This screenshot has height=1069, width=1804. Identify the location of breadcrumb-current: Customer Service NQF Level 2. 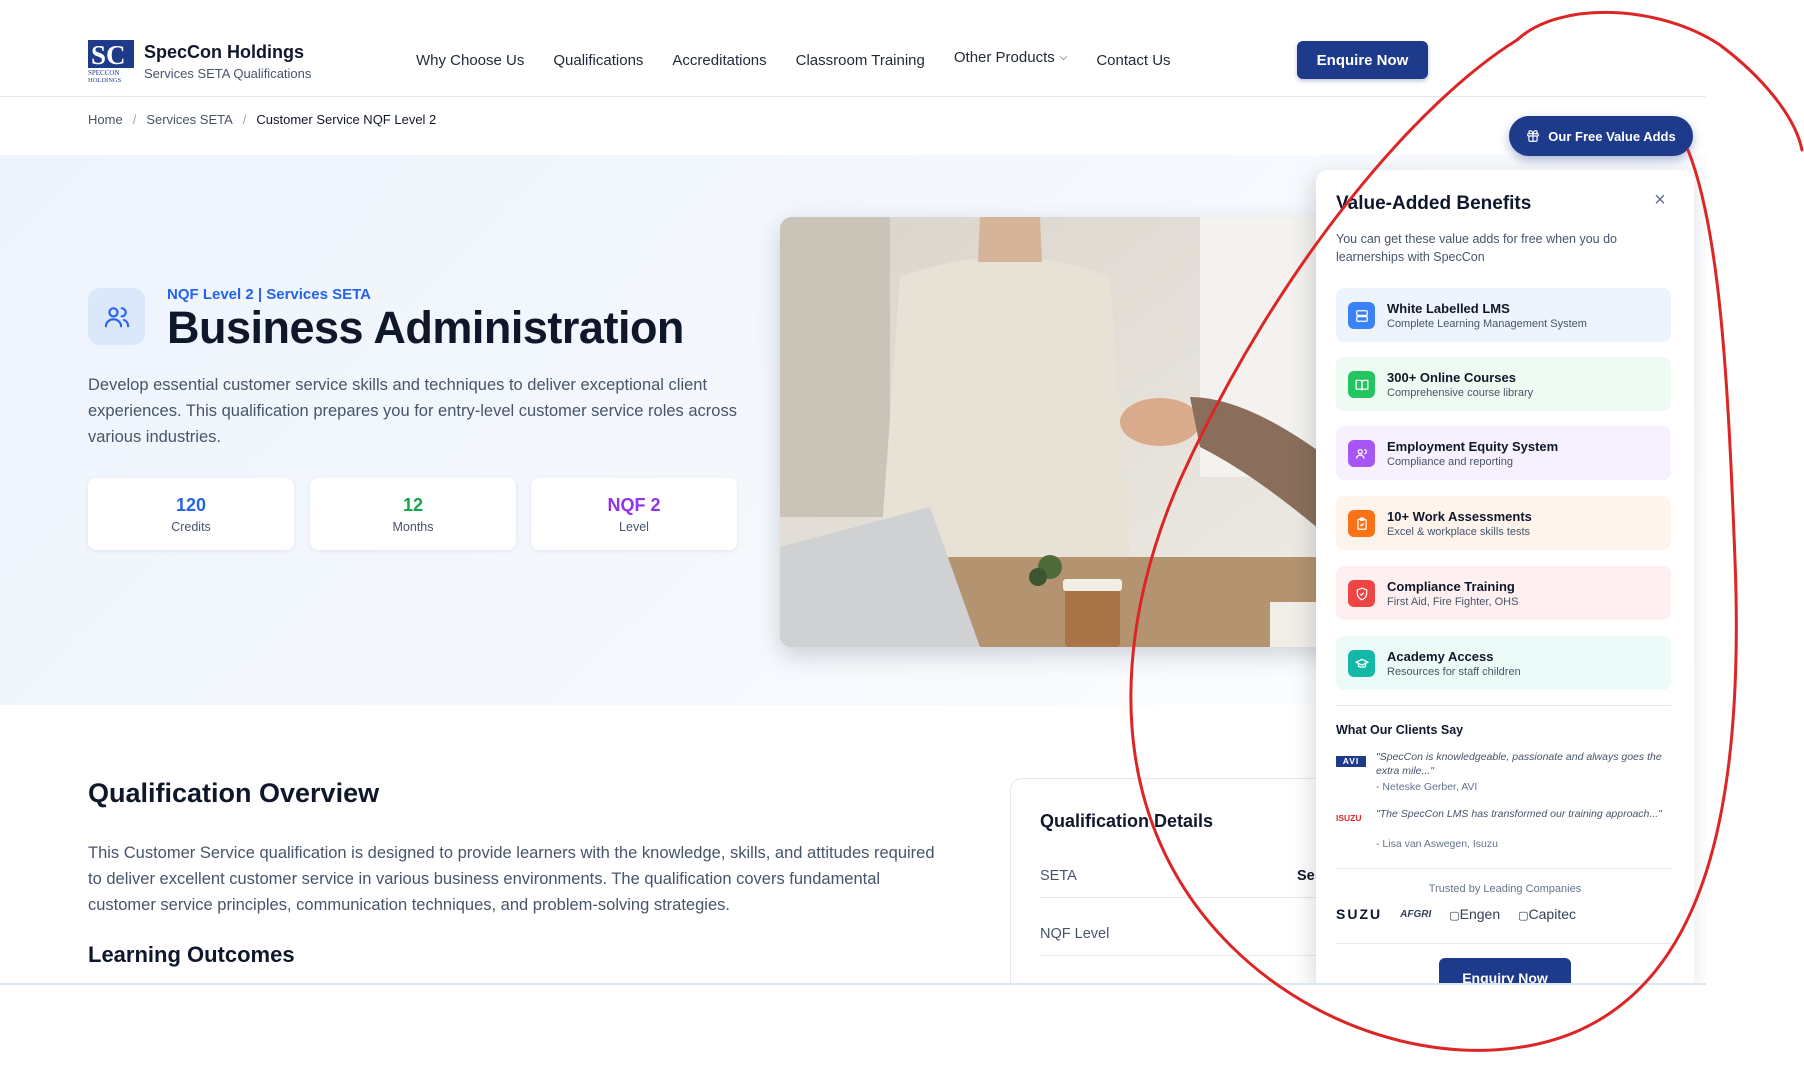
(346, 119).